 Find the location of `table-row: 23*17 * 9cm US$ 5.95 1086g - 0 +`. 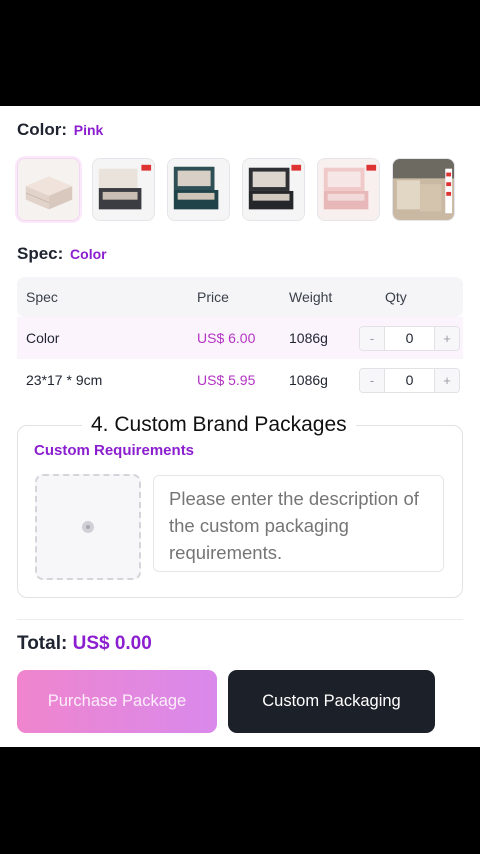

table-row: 23*17 * 9cm US$ 5.95 1086g - 0 + is located at coordinates (240, 380).